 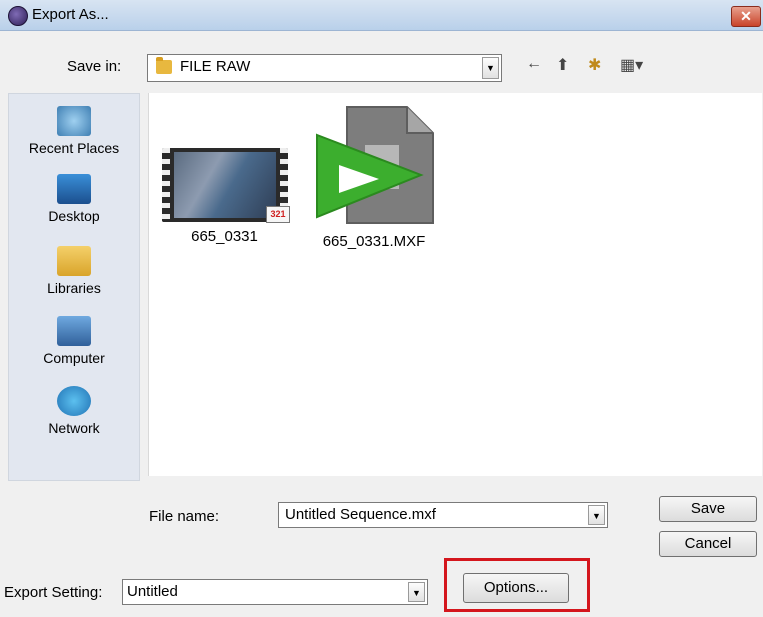 I want to click on title-bar: Export As... ✕, so click(x=381, y=15).